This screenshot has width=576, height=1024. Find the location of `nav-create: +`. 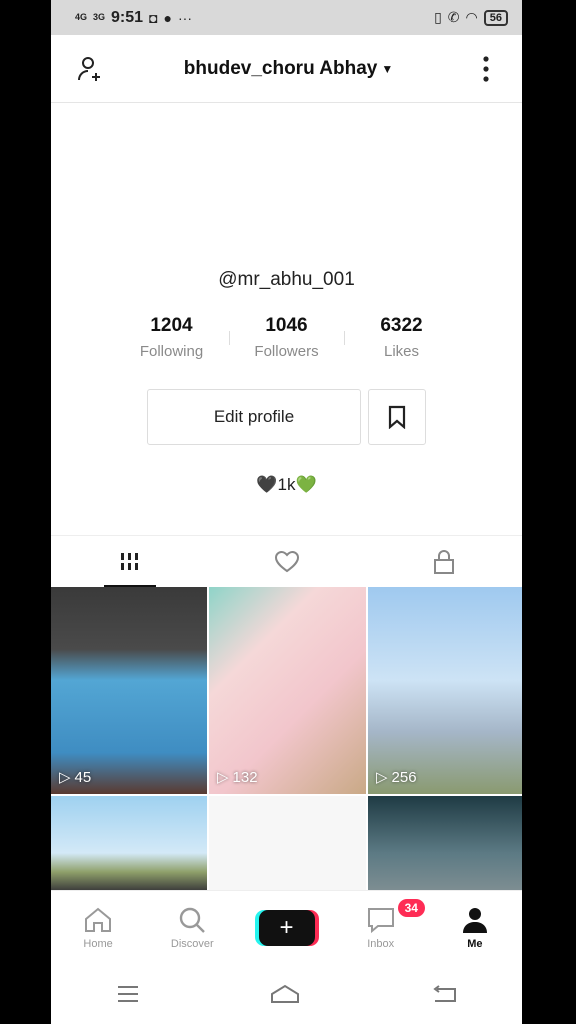

nav-create: + is located at coordinates (286, 927).